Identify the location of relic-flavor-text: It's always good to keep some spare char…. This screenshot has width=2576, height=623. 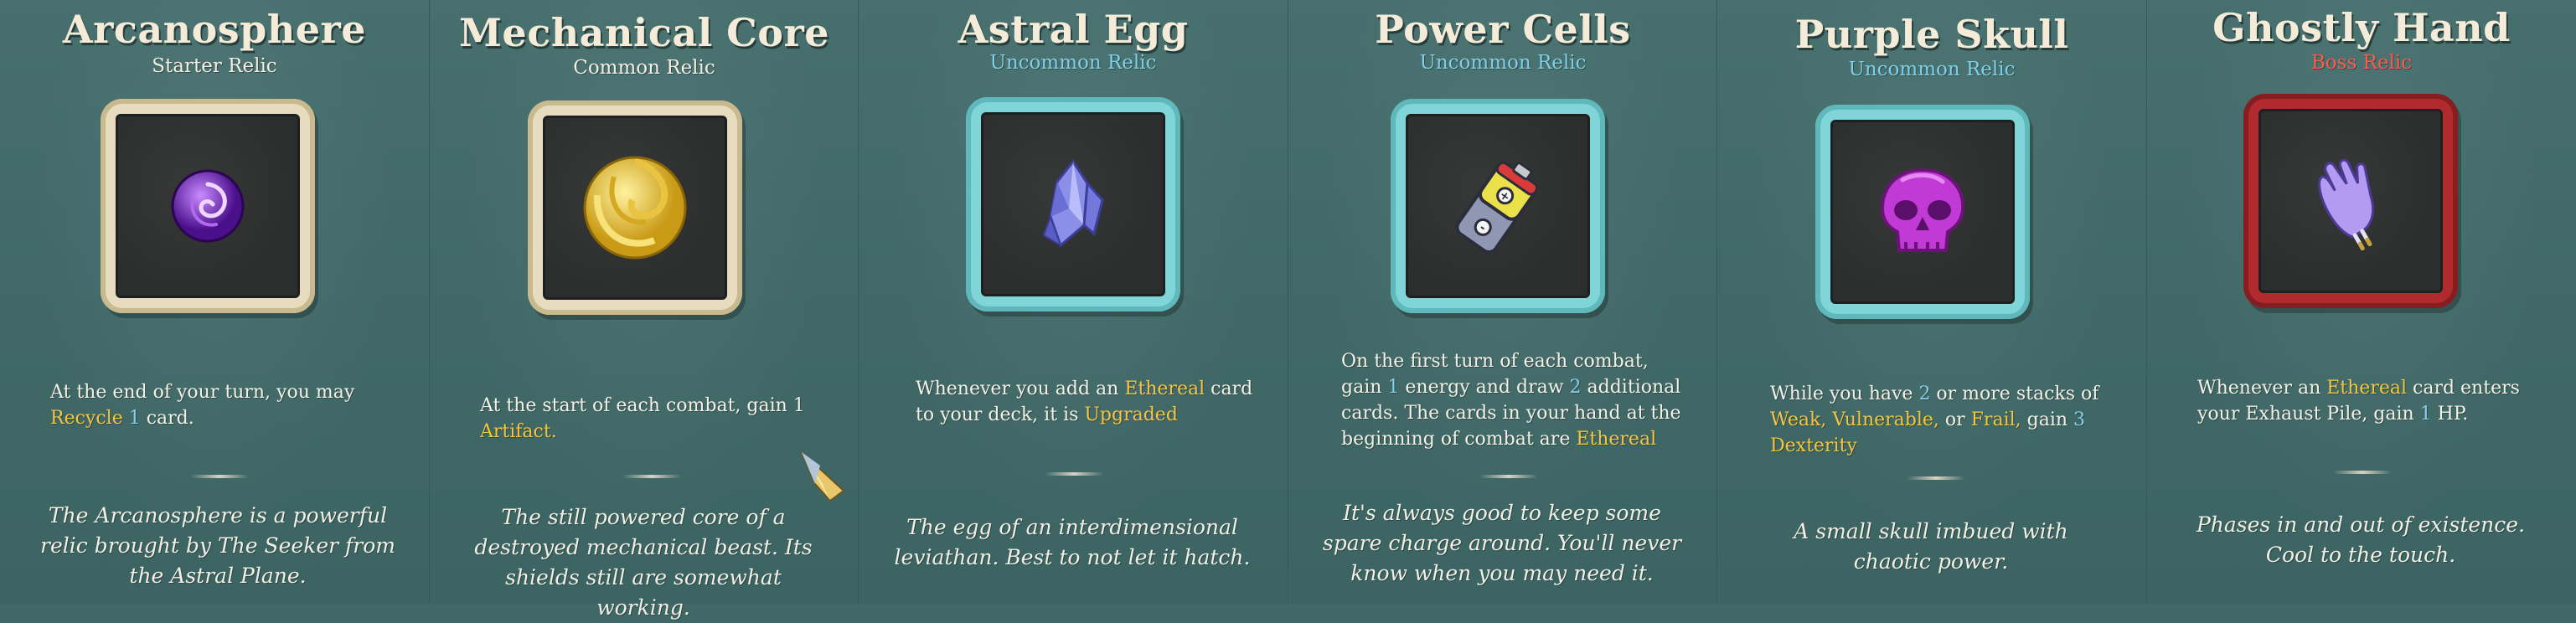
(1502, 543).